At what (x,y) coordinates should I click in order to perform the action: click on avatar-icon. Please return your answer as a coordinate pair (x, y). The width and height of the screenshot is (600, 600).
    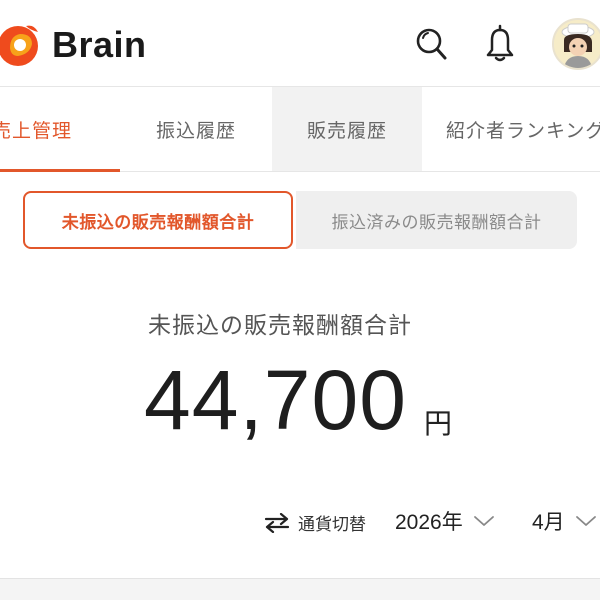
    Looking at the image, I should click on (577, 44).